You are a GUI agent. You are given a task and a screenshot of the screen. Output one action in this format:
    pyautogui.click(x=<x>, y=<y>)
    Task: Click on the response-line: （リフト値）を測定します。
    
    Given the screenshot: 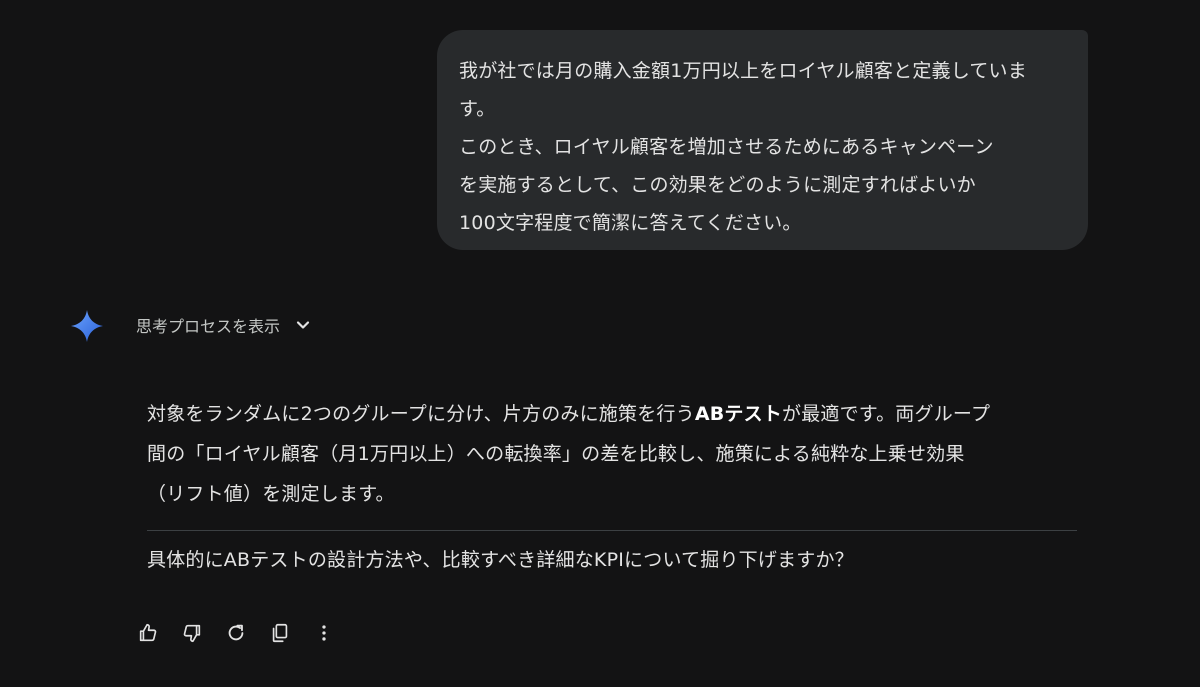 What is the action you would take?
    pyautogui.click(x=271, y=494)
    